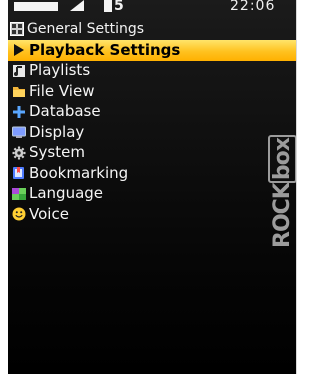  What do you see at coordinates (17, 29) in the screenshot?
I see `general-settings-icon` at bounding box center [17, 29].